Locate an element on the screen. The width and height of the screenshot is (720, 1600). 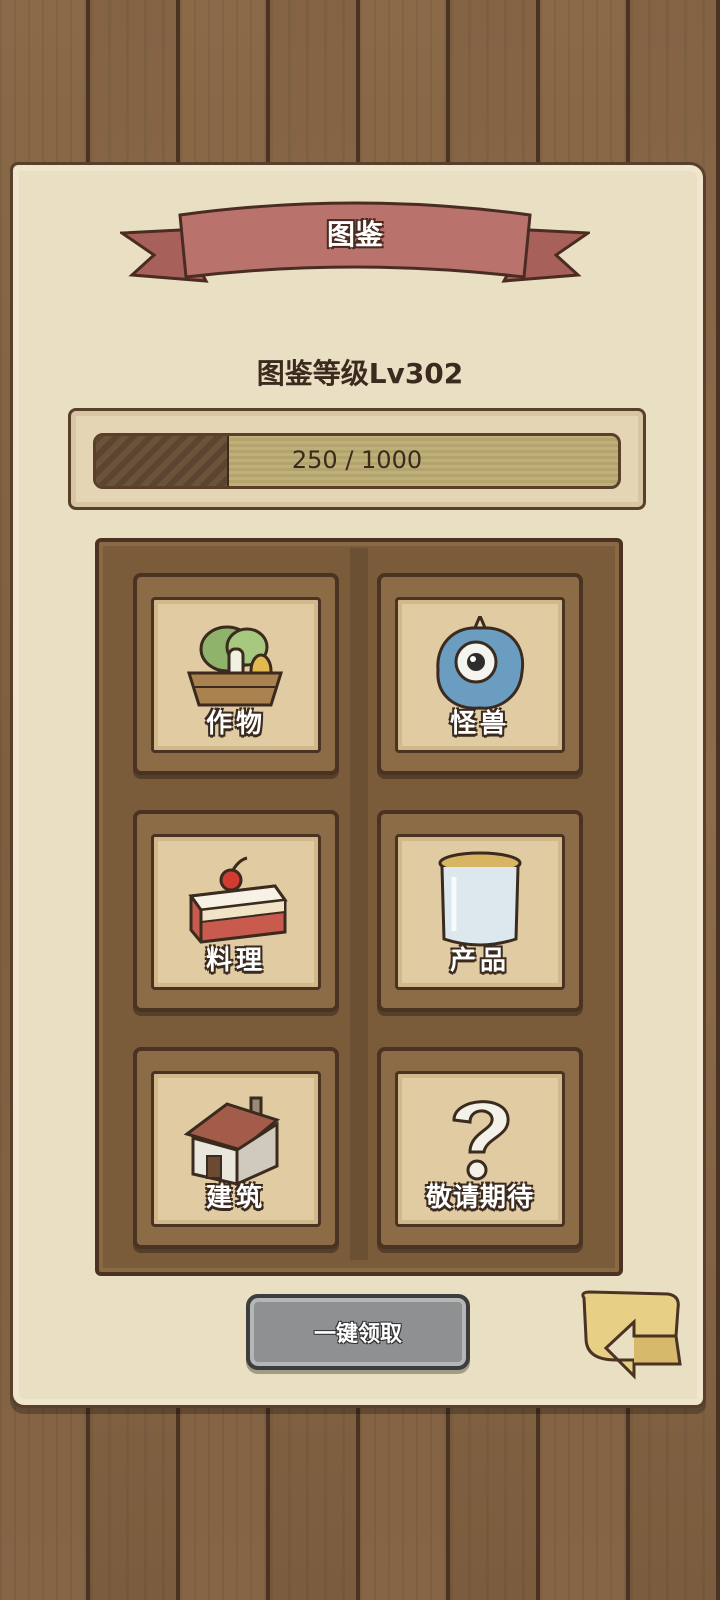
jar-icon is located at coordinates (480, 901).